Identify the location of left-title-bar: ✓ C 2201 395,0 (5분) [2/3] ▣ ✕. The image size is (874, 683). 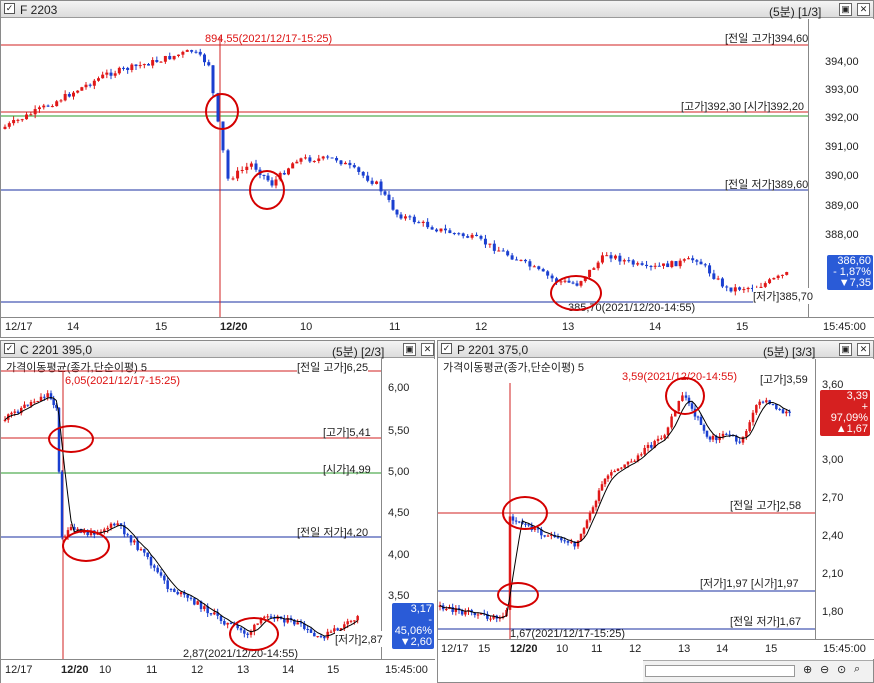
(217, 350).